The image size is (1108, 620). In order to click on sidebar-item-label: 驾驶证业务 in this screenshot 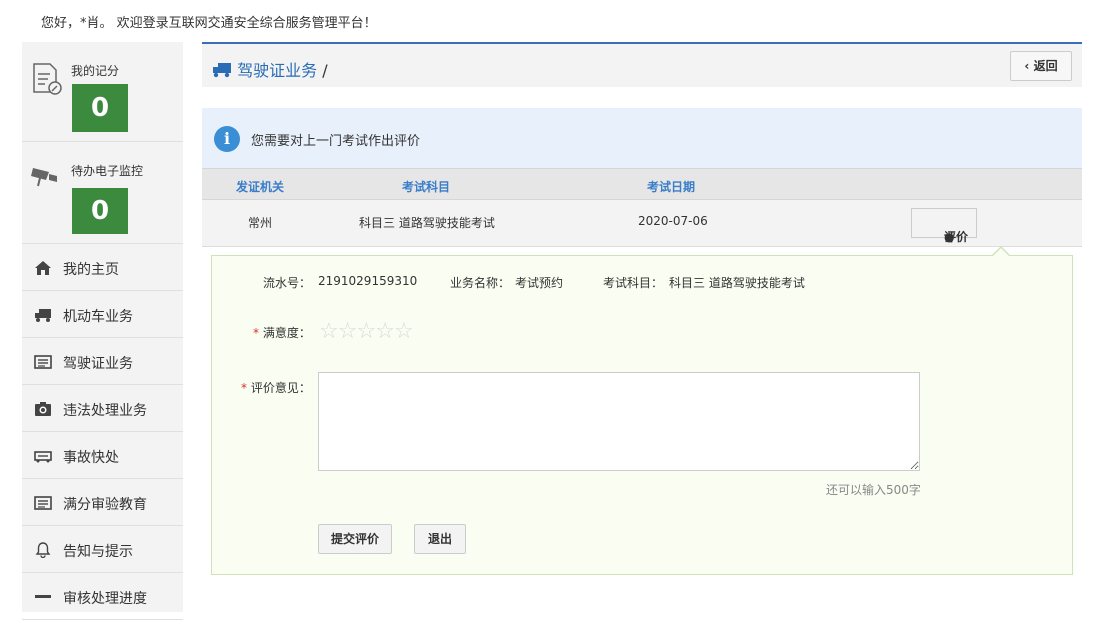, I will do `click(98, 364)`.